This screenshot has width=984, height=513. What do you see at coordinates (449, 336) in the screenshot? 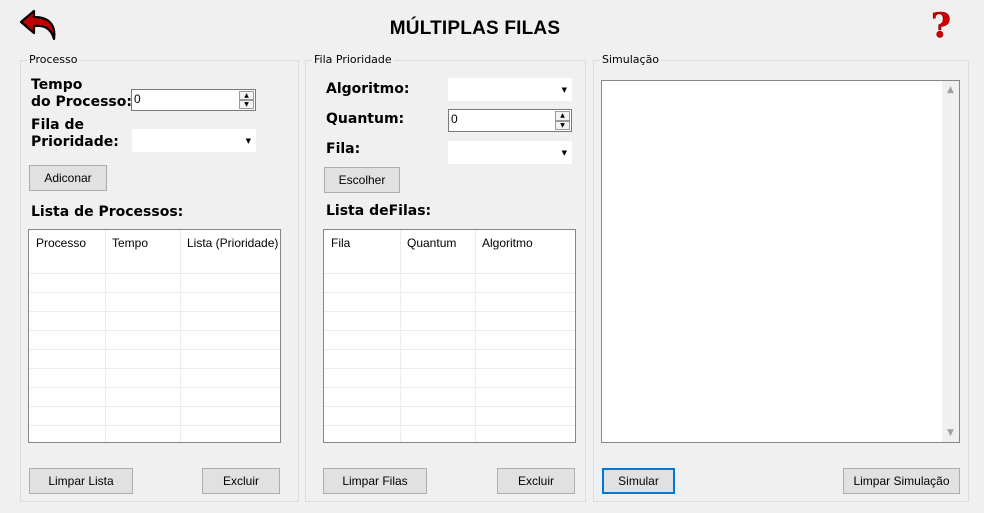
I see `filas-table: Fila Quantum Algoritmo` at bounding box center [449, 336].